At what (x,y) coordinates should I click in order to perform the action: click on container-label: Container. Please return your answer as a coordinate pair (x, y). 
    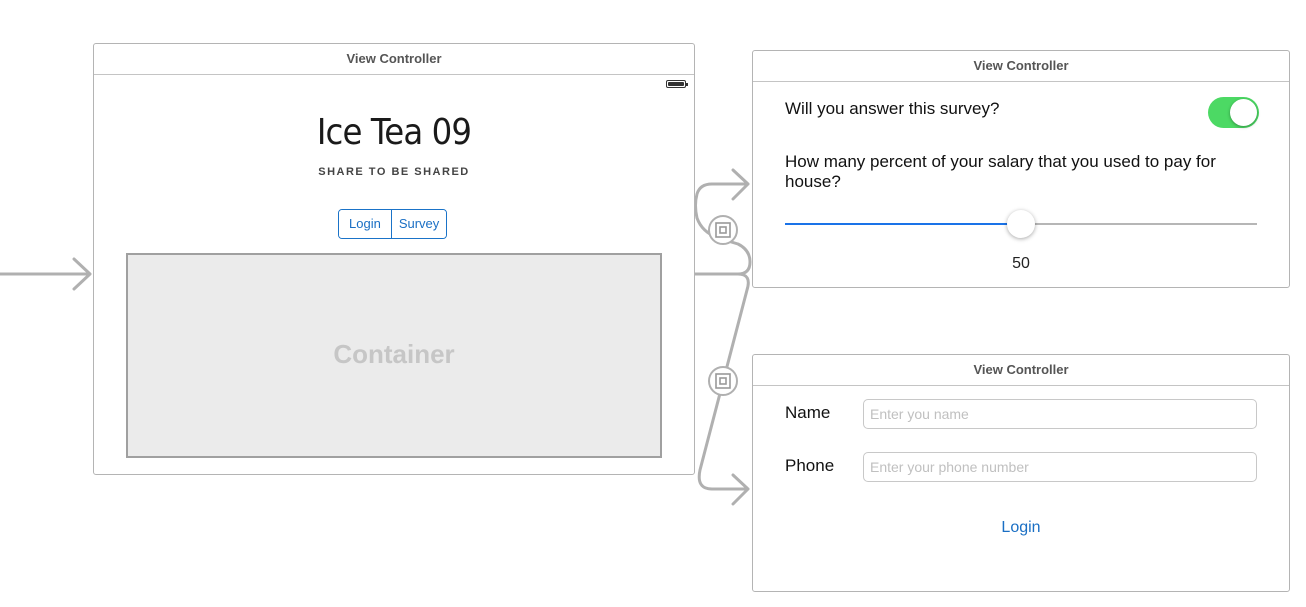
    Looking at the image, I should click on (394, 354).